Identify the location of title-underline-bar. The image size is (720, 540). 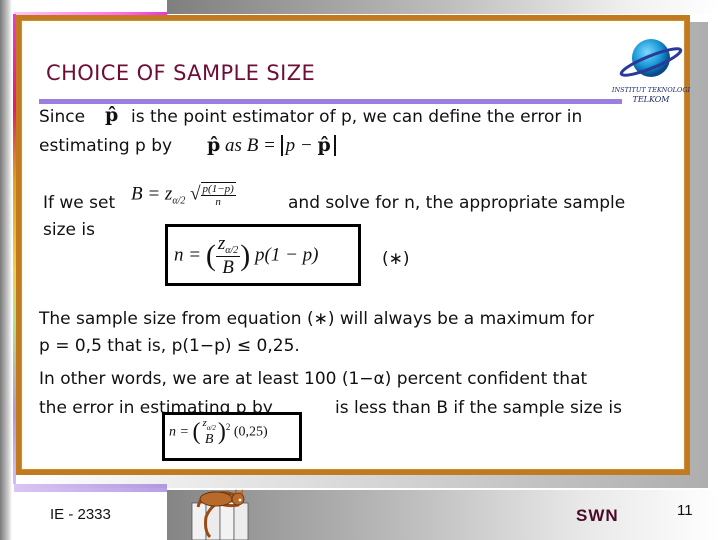
(330, 101).